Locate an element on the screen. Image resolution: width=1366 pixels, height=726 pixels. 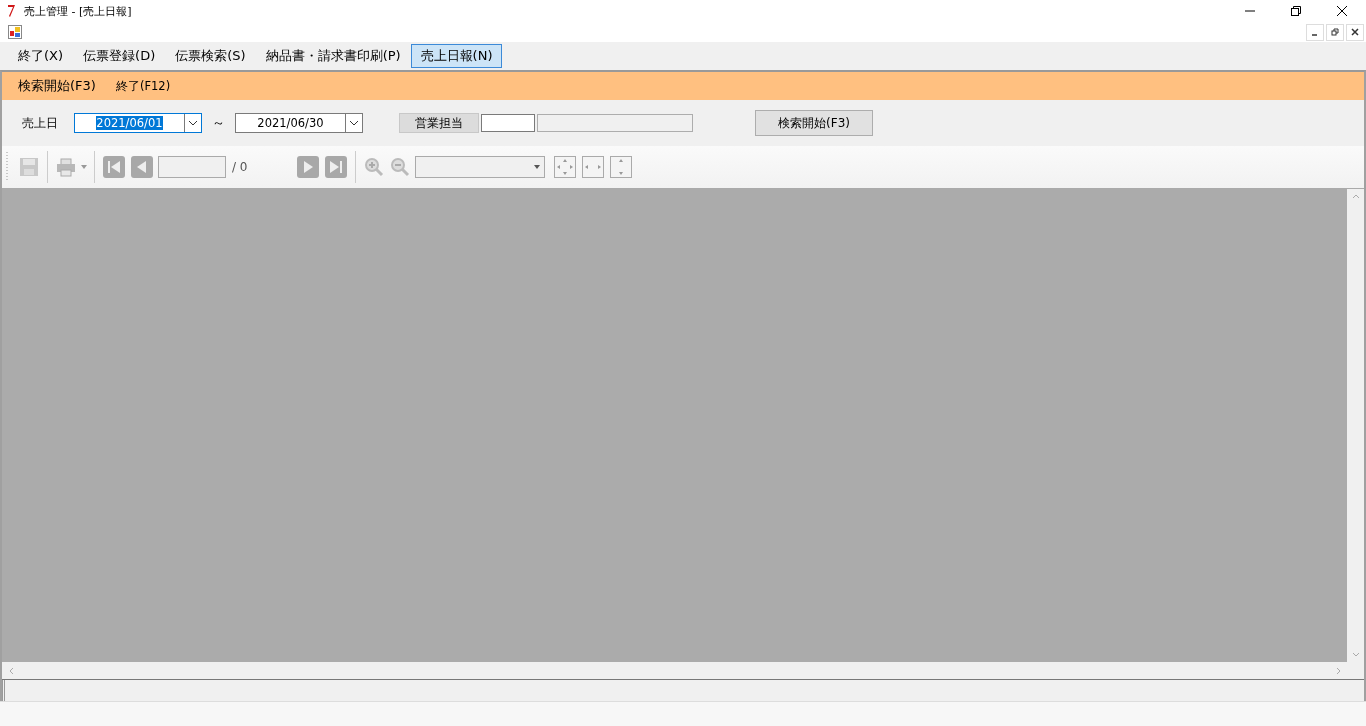
fit-page-icon is located at coordinates (565, 167).